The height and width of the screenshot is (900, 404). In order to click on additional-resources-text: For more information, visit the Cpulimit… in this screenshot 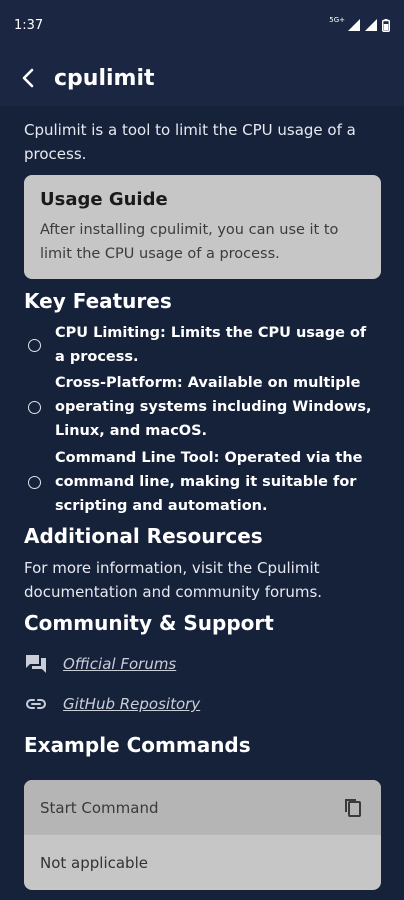, I will do `click(173, 580)`.